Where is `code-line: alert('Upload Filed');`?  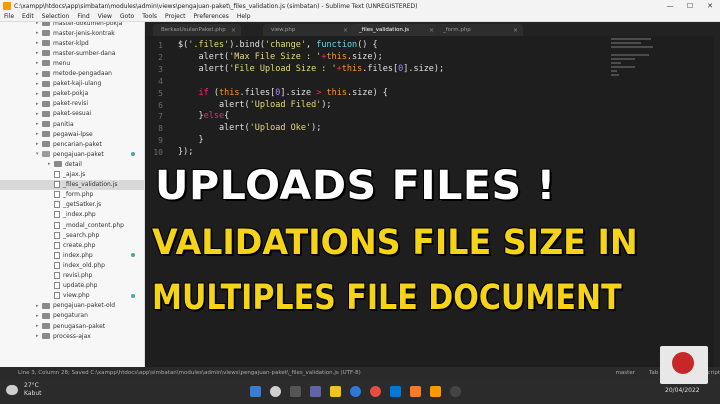 code-line: alert('Upload Filed'); is located at coordinates (255, 105).